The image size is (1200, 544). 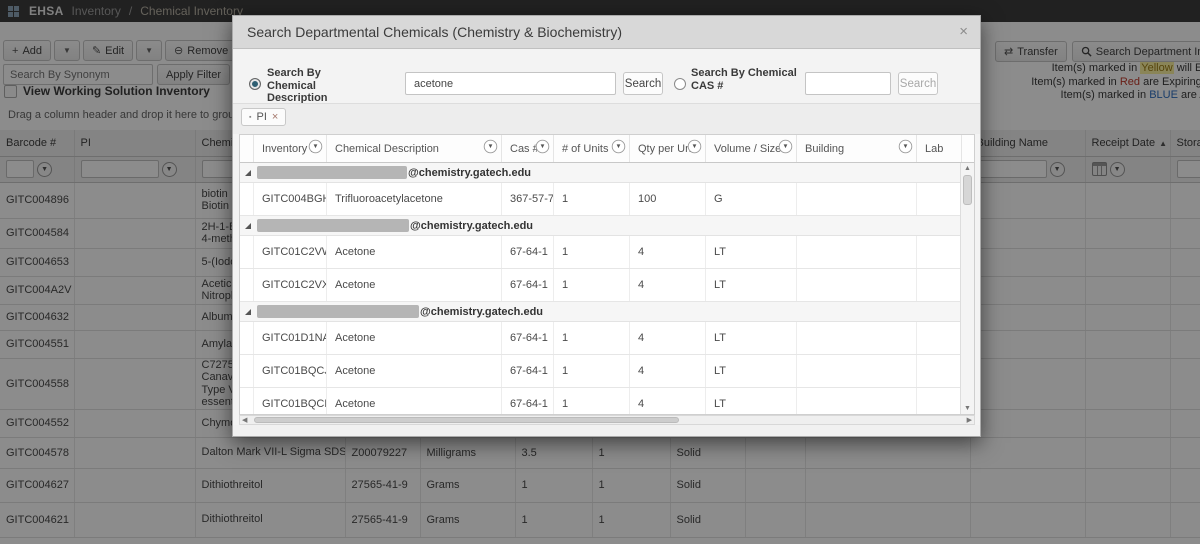 I want to click on horizontal-scrollbar: ◀ ▶, so click(x=607, y=420).